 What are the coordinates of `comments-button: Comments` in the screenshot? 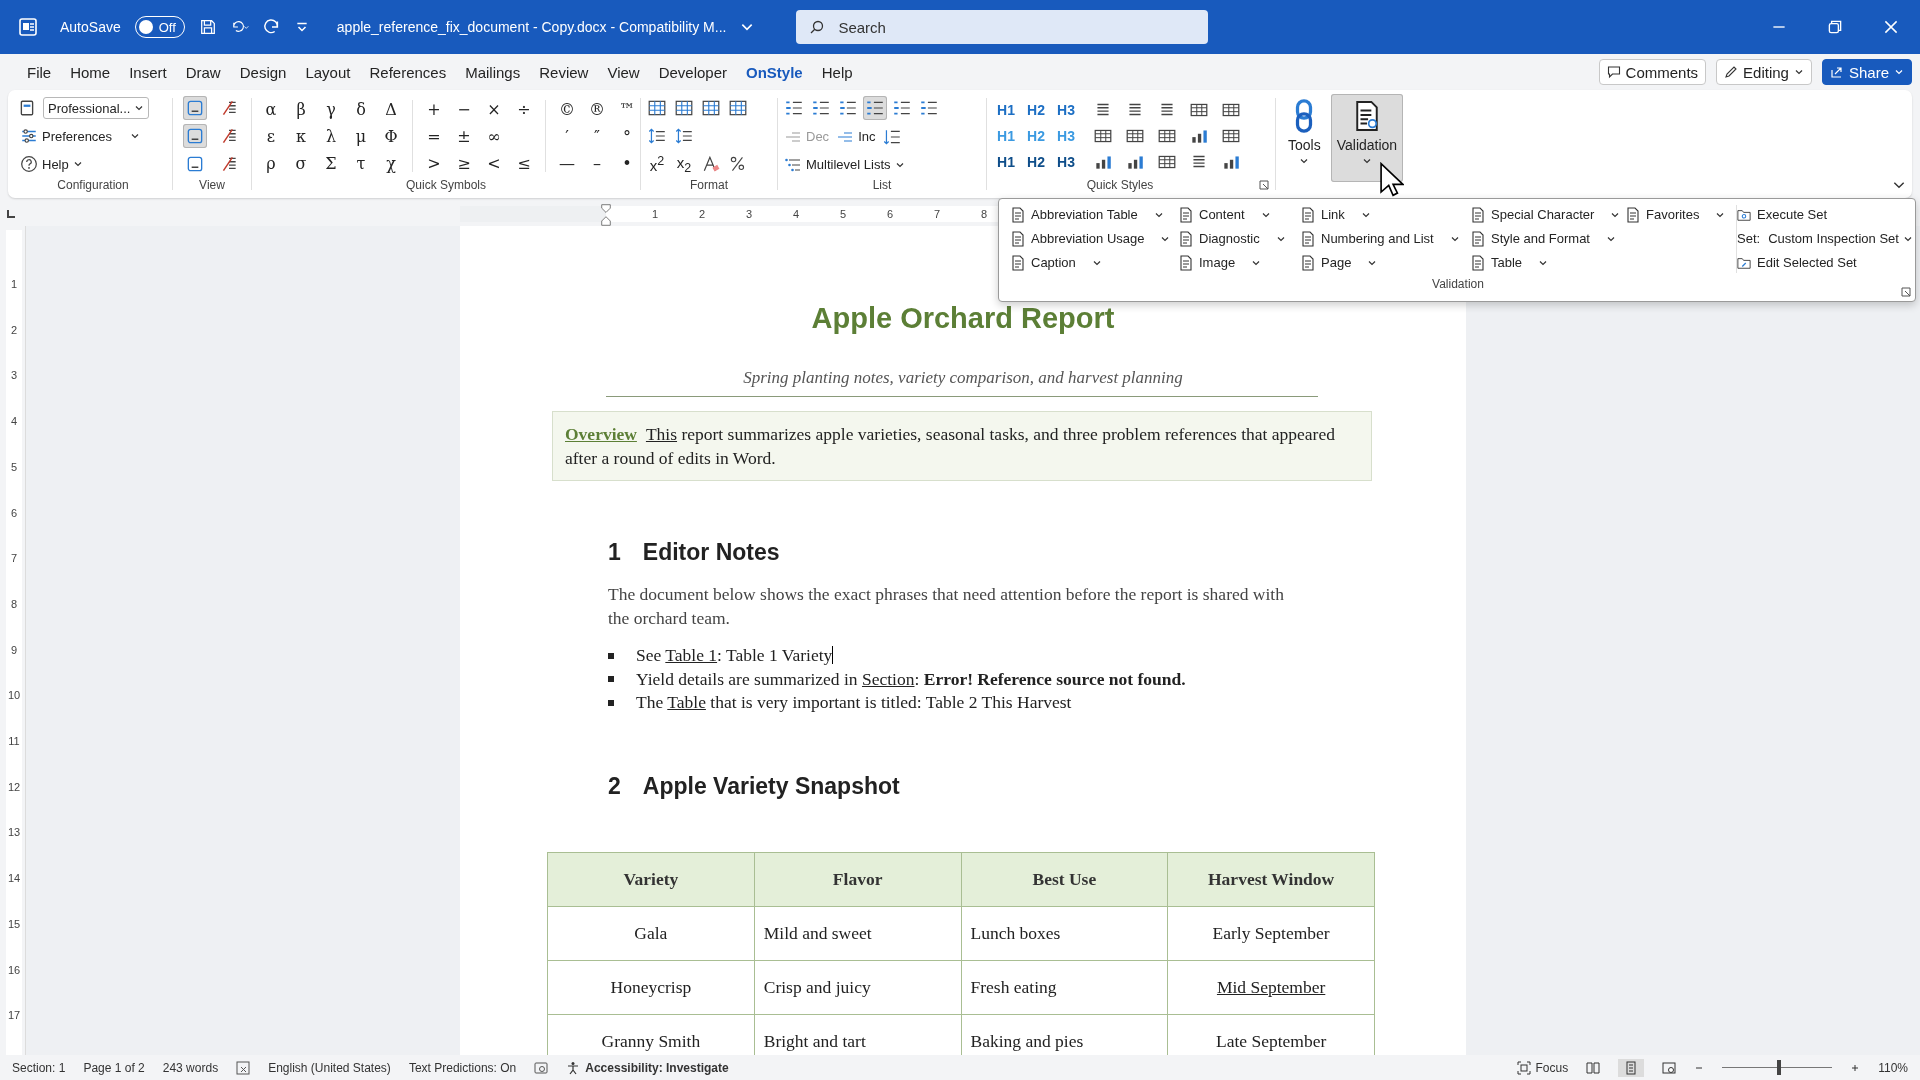 It's located at (1652, 72).